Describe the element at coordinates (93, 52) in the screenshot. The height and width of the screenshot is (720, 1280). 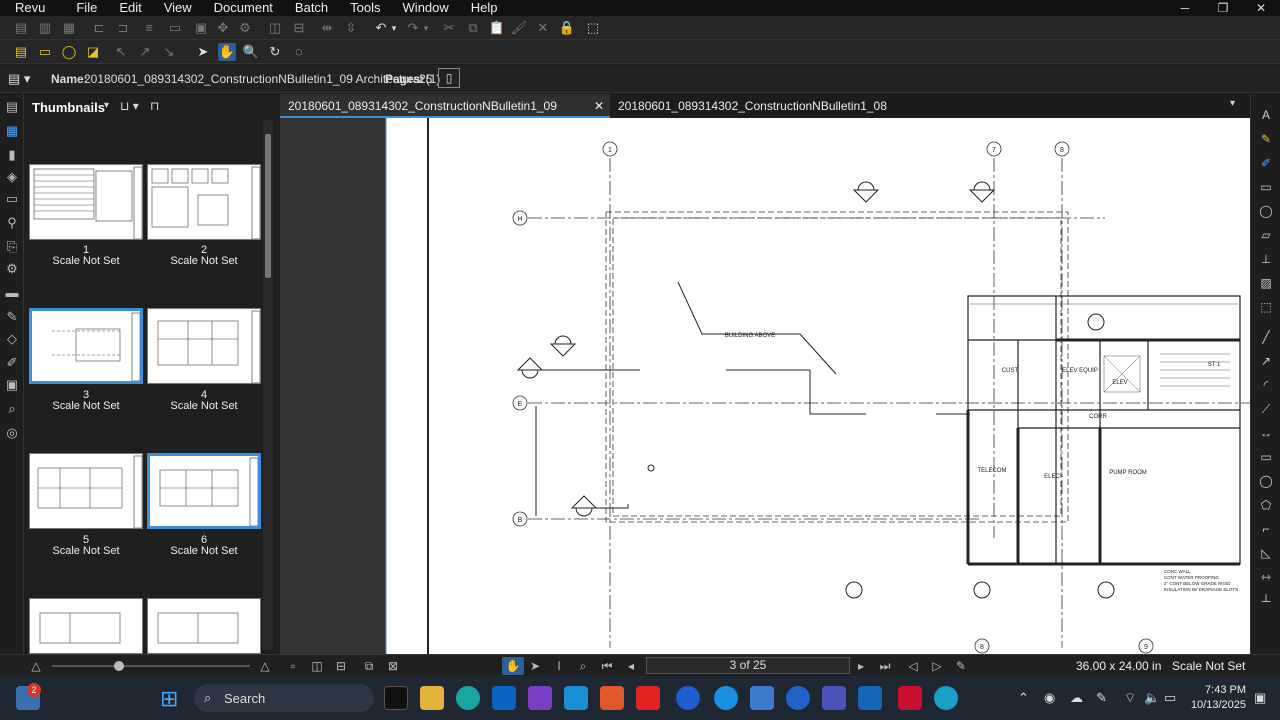
I see `callout-icon: ◪` at that location.